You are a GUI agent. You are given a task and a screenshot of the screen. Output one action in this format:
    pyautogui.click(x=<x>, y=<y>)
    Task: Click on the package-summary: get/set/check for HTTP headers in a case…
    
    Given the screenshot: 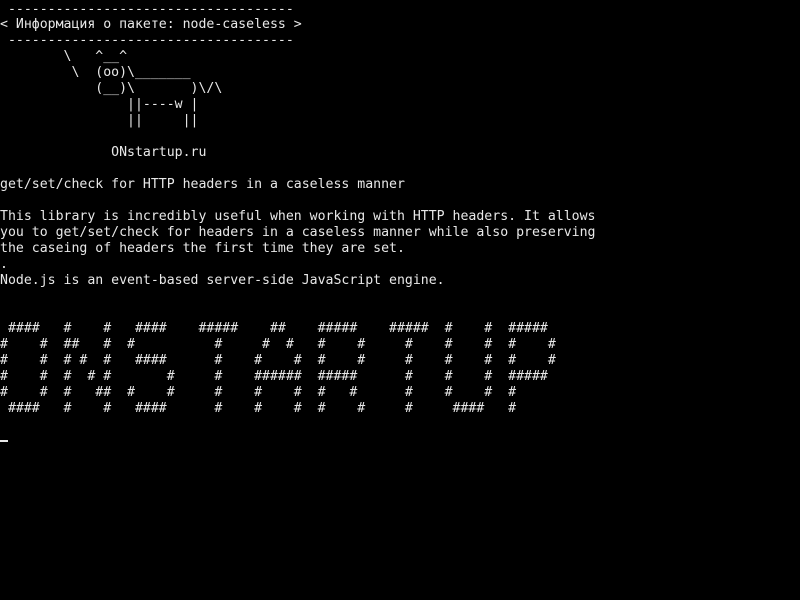 What is the action you would take?
    pyautogui.click(x=202, y=184)
    